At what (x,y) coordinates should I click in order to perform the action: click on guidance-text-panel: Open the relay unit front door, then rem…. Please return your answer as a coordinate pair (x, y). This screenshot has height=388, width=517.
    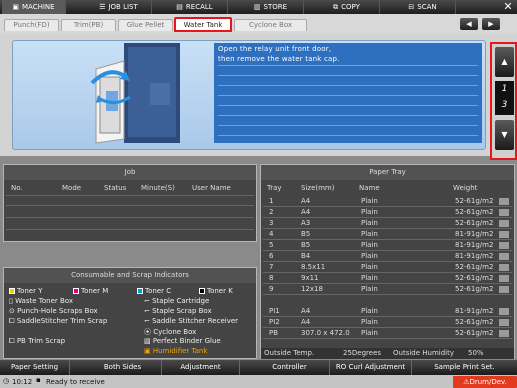
    Looking at the image, I should click on (348, 93).